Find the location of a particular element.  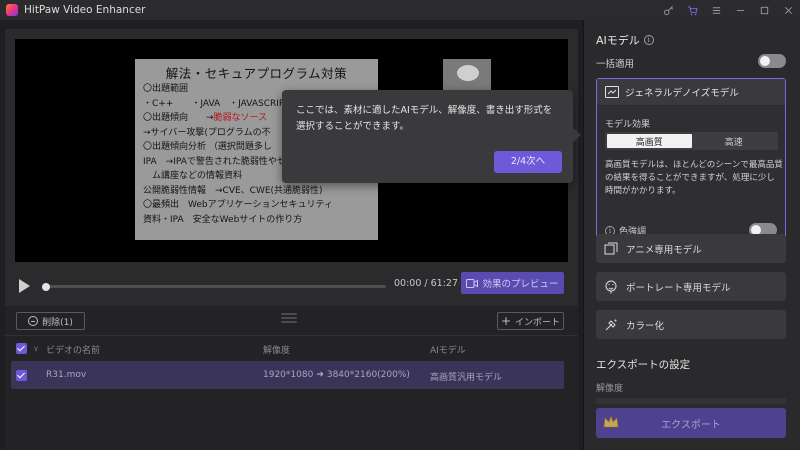

source-resolution: 1920*1080 is located at coordinates (288, 375).